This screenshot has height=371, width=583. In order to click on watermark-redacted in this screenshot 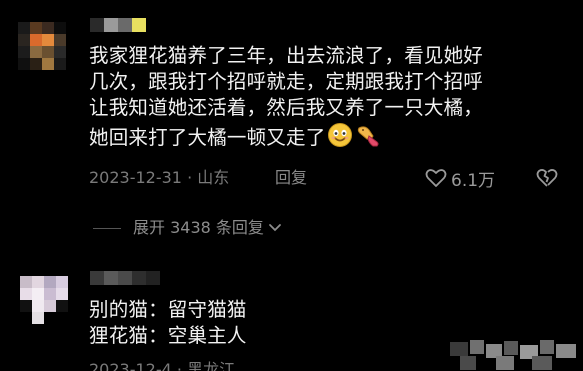, I will do `click(511, 353)`.